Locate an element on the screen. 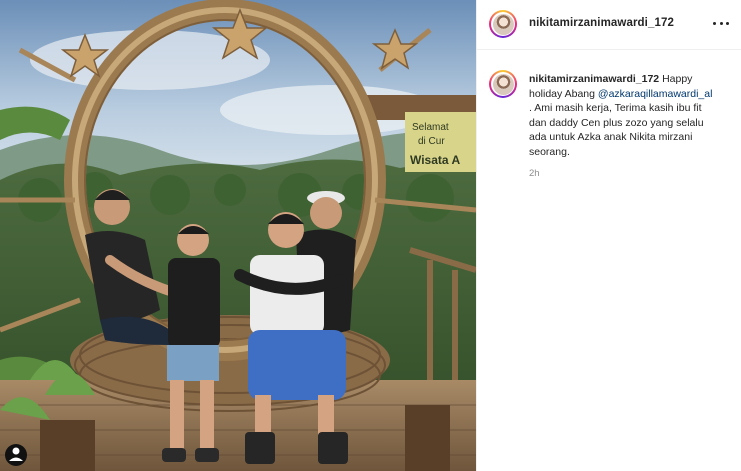  sign-line-1: Selamat is located at coordinates (430, 127).